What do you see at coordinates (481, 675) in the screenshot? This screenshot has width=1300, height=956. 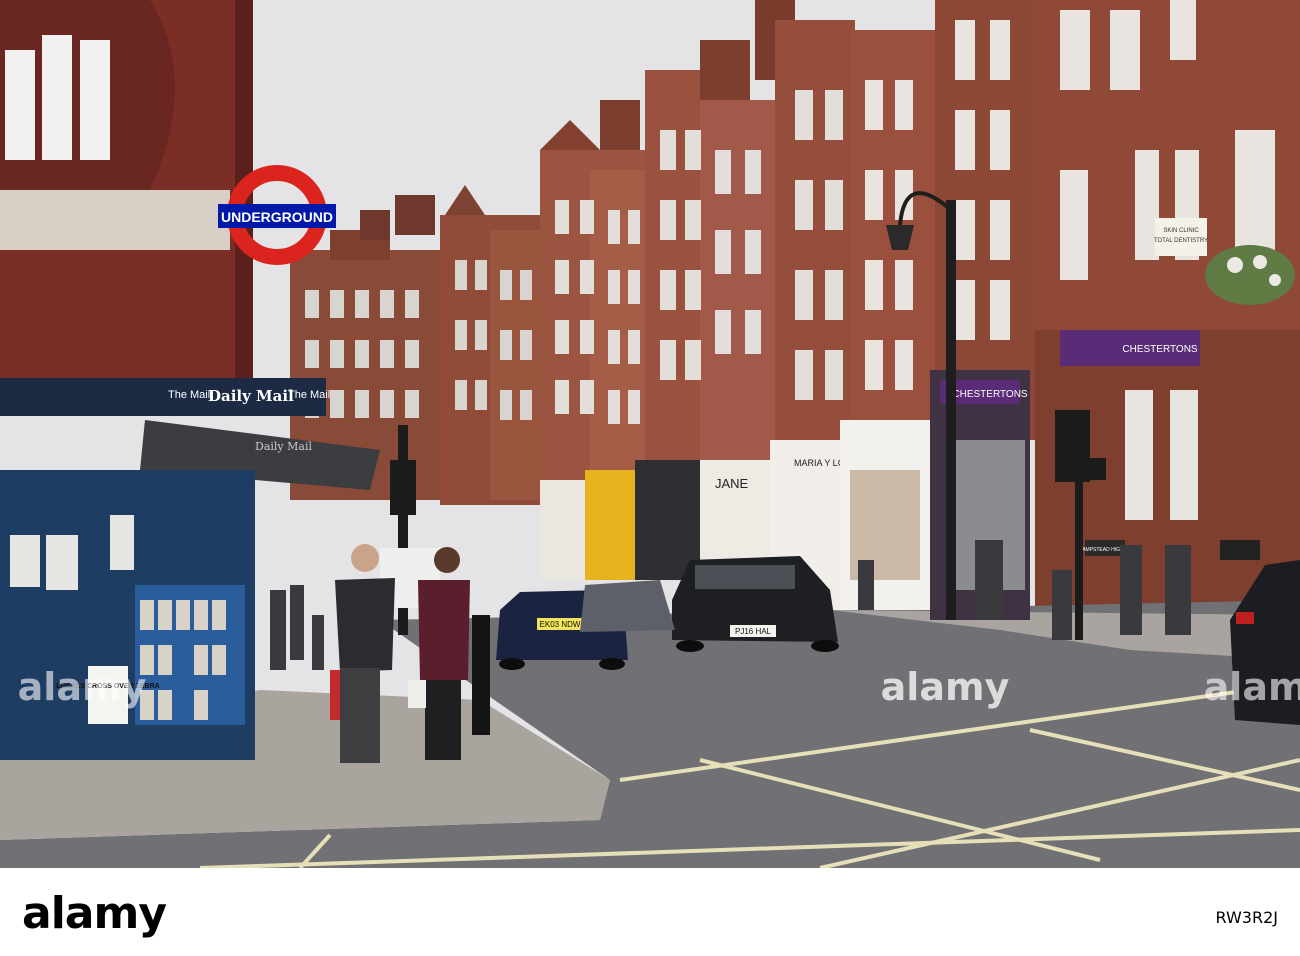 I see `bollard` at bounding box center [481, 675].